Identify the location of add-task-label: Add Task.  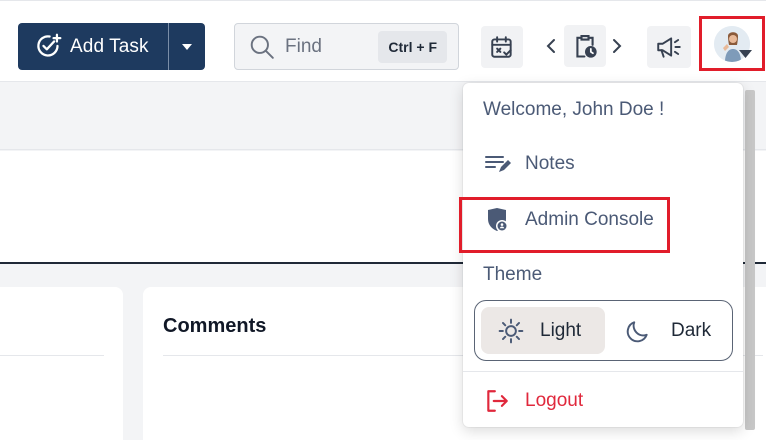
(109, 46).